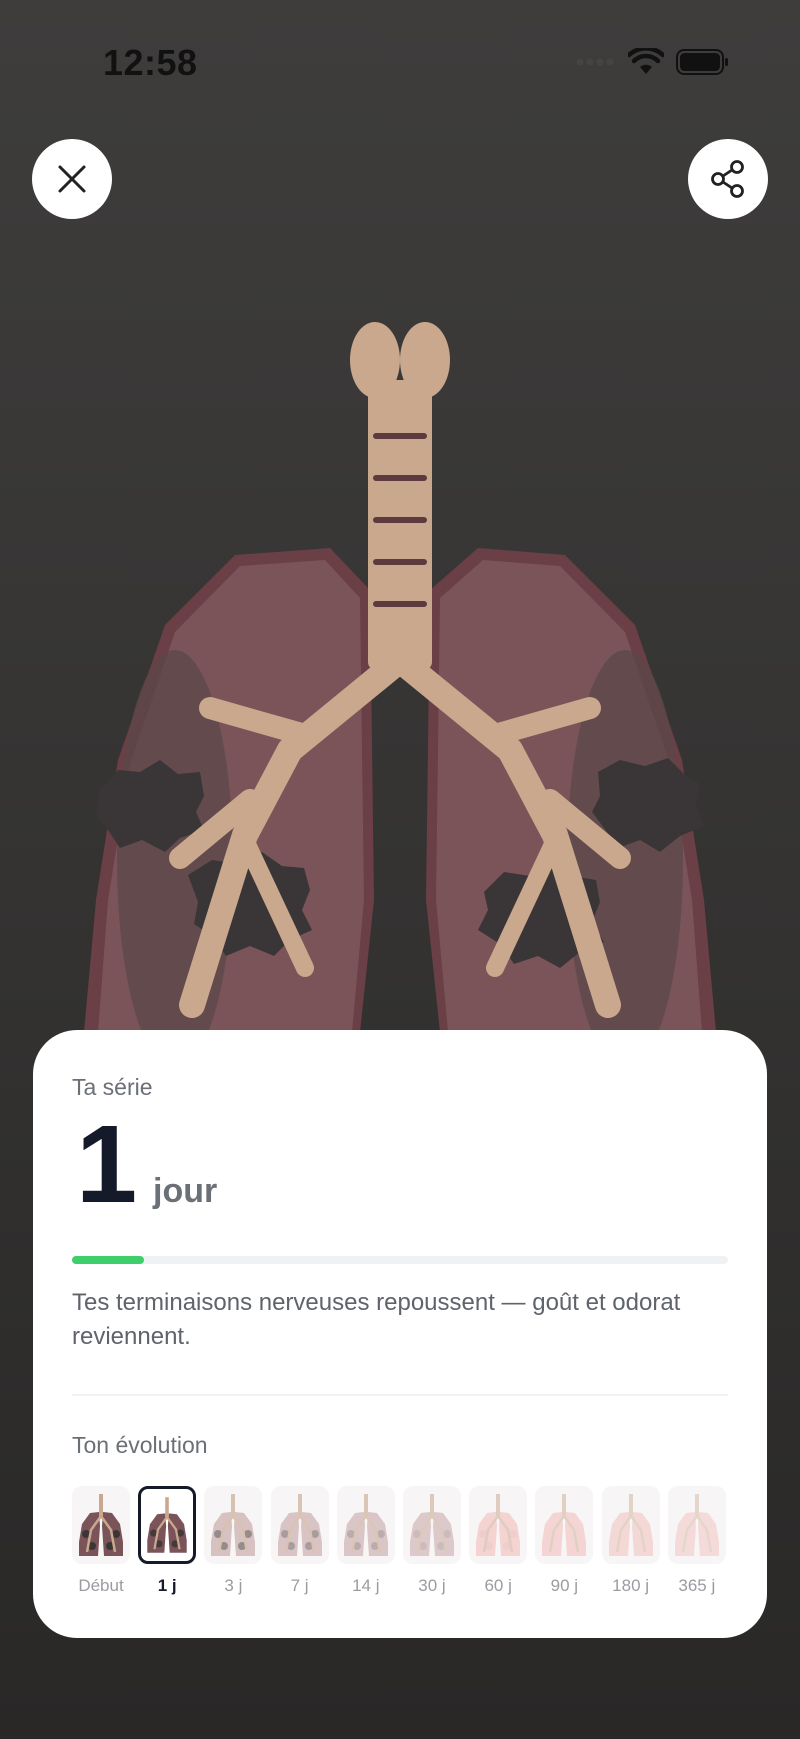 This screenshot has width=800, height=1739. Describe the element at coordinates (402, 1541) in the screenshot. I see `evolution-timeline: Début 1 j 3 j 7 j 14 j 30 j 60 j 90 j 180 j 365 j` at that location.